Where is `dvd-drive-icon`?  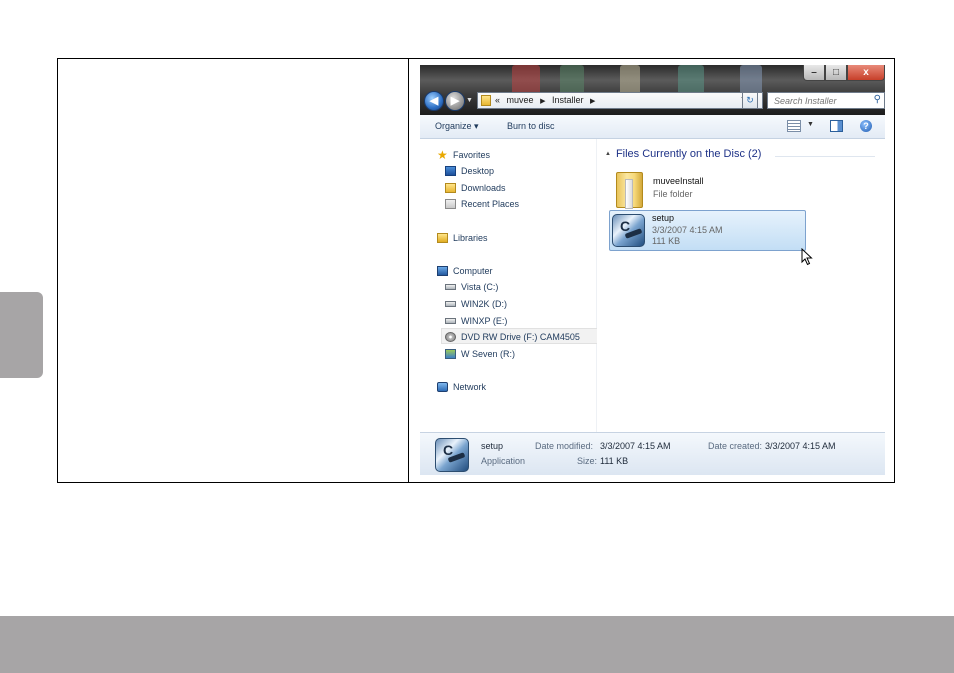 dvd-drive-icon is located at coordinates (450, 337).